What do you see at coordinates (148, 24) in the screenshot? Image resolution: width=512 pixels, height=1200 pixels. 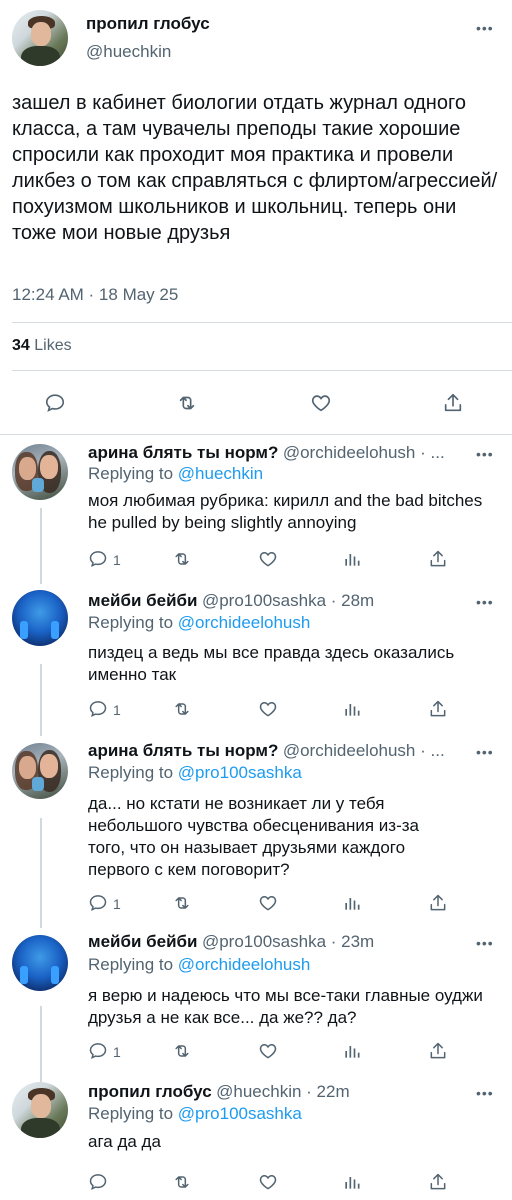 I see `author-name: пропил глобус` at bounding box center [148, 24].